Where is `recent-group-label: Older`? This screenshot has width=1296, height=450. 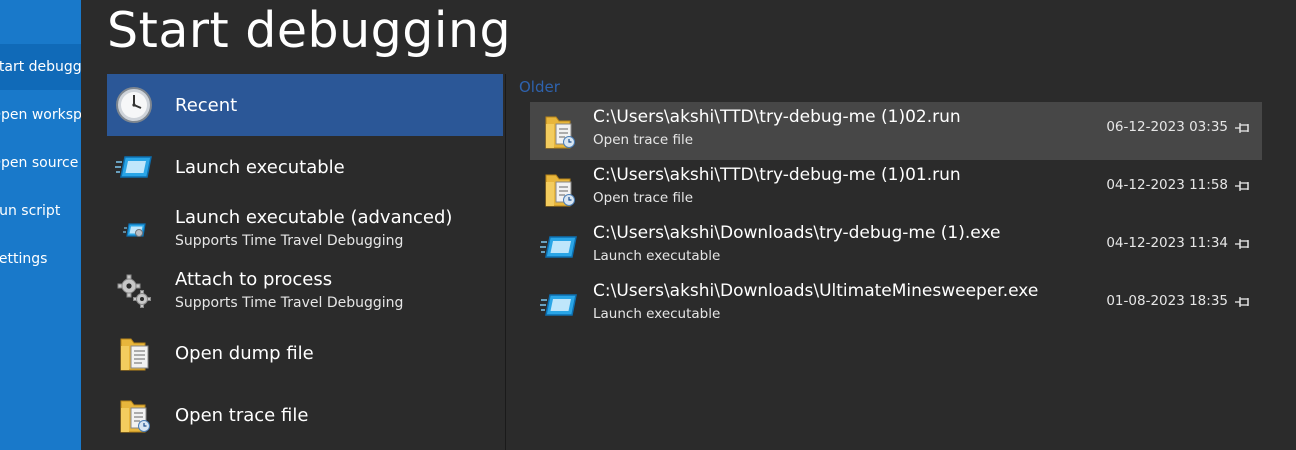
recent-group-label: Older is located at coordinates (539, 87).